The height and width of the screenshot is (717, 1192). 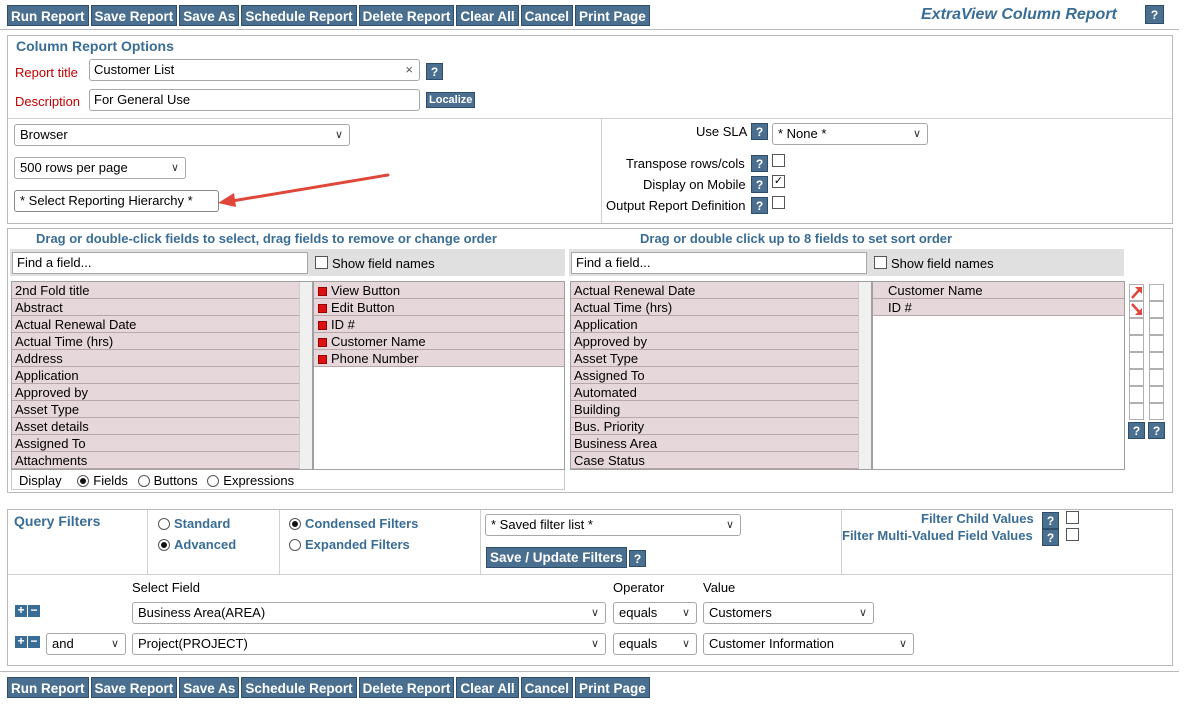 I want to click on list-item: Building, so click(x=715, y=409).